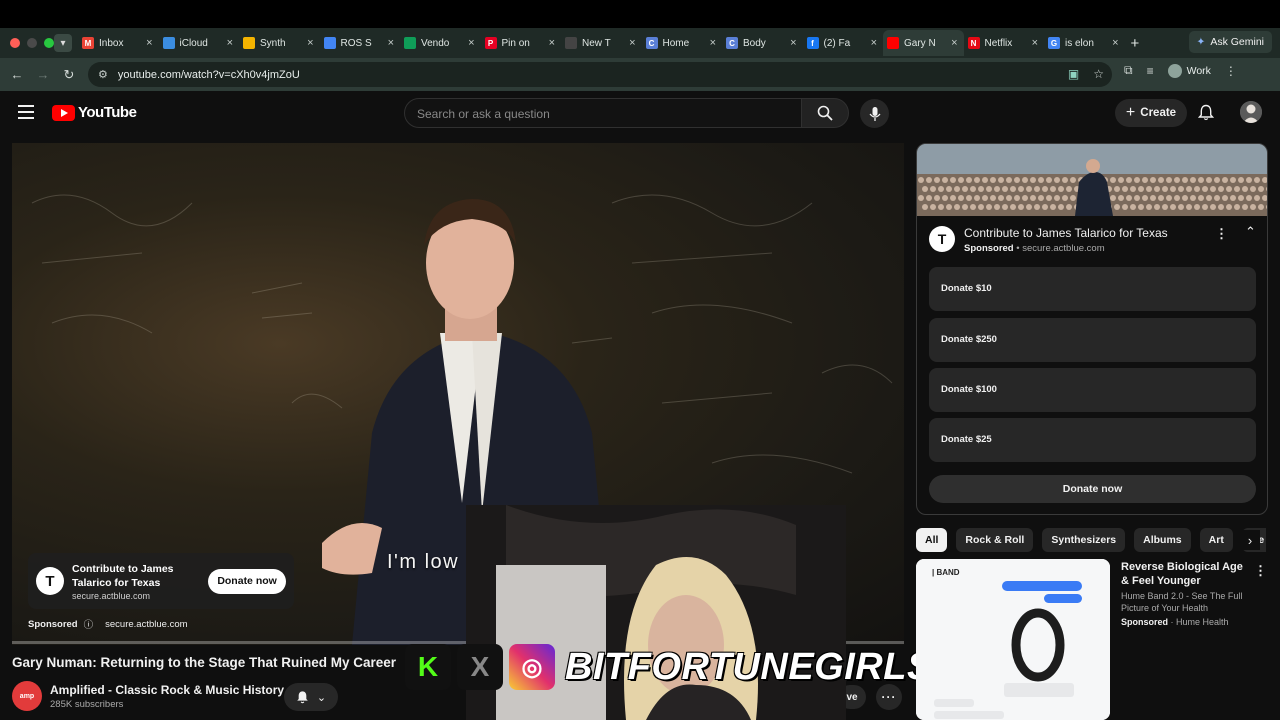 The width and height of the screenshot is (1280, 720). Describe the element at coordinates (995, 540) in the screenshot. I see `chip-rock-and-roll: Rock & Roll` at that location.